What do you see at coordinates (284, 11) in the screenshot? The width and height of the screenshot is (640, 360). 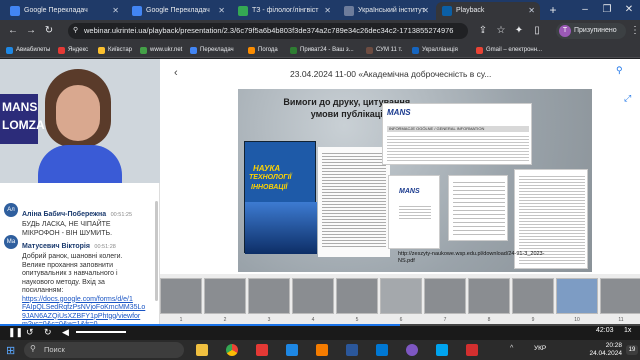 I see `browser-tab-3: ТЗ - філолог/лінгвіст ✕` at bounding box center [284, 11].